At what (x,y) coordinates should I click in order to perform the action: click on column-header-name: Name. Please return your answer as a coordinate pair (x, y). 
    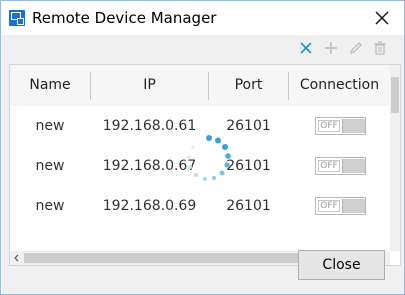
    Looking at the image, I should click on (50, 85).